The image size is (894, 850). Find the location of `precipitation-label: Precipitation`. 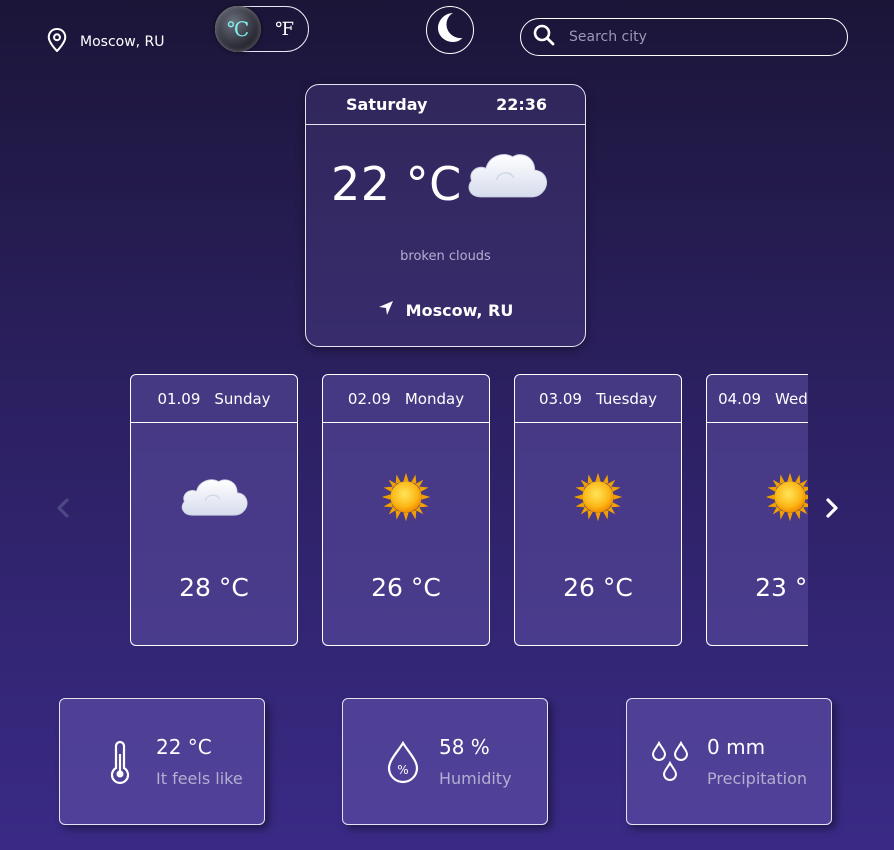

precipitation-label: Precipitation is located at coordinates (757, 778).